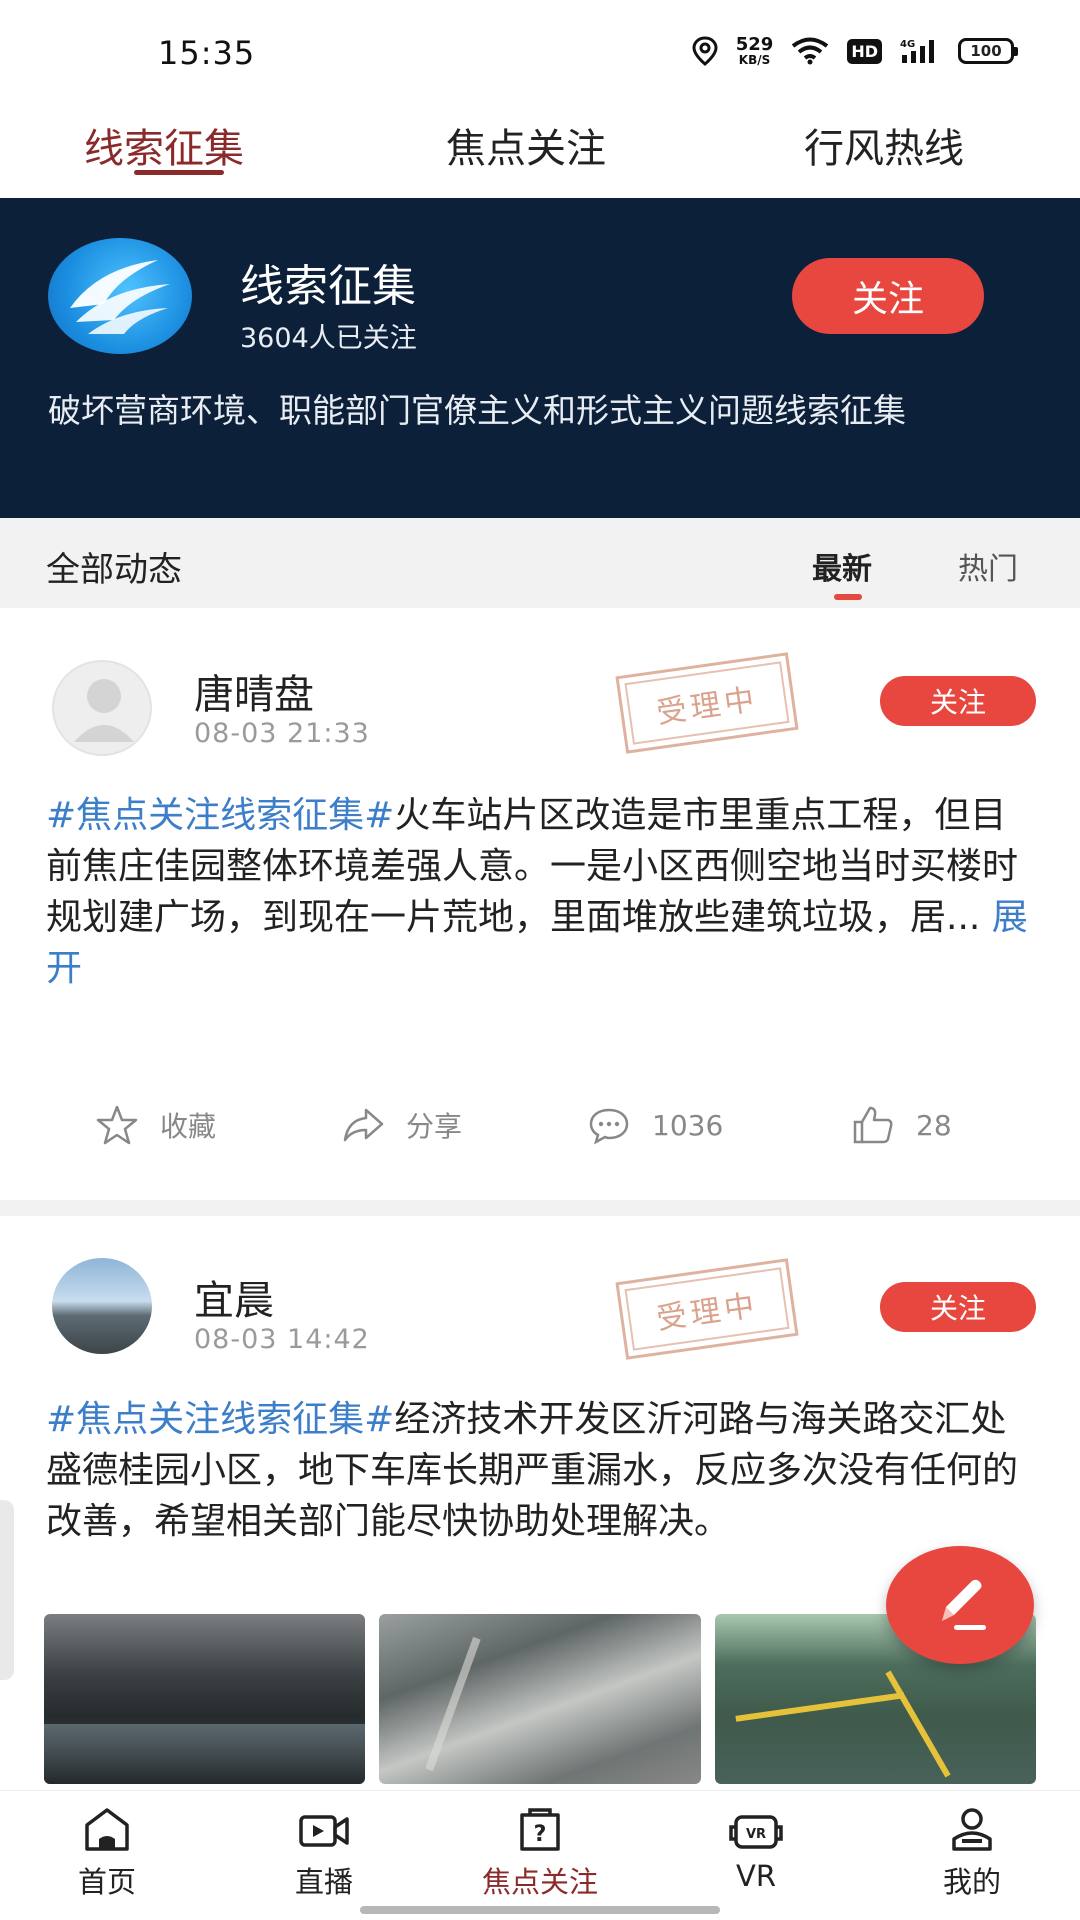  What do you see at coordinates (114, 570) in the screenshot?
I see `feed-title: 全部动态` at bounding box center [114, 570].